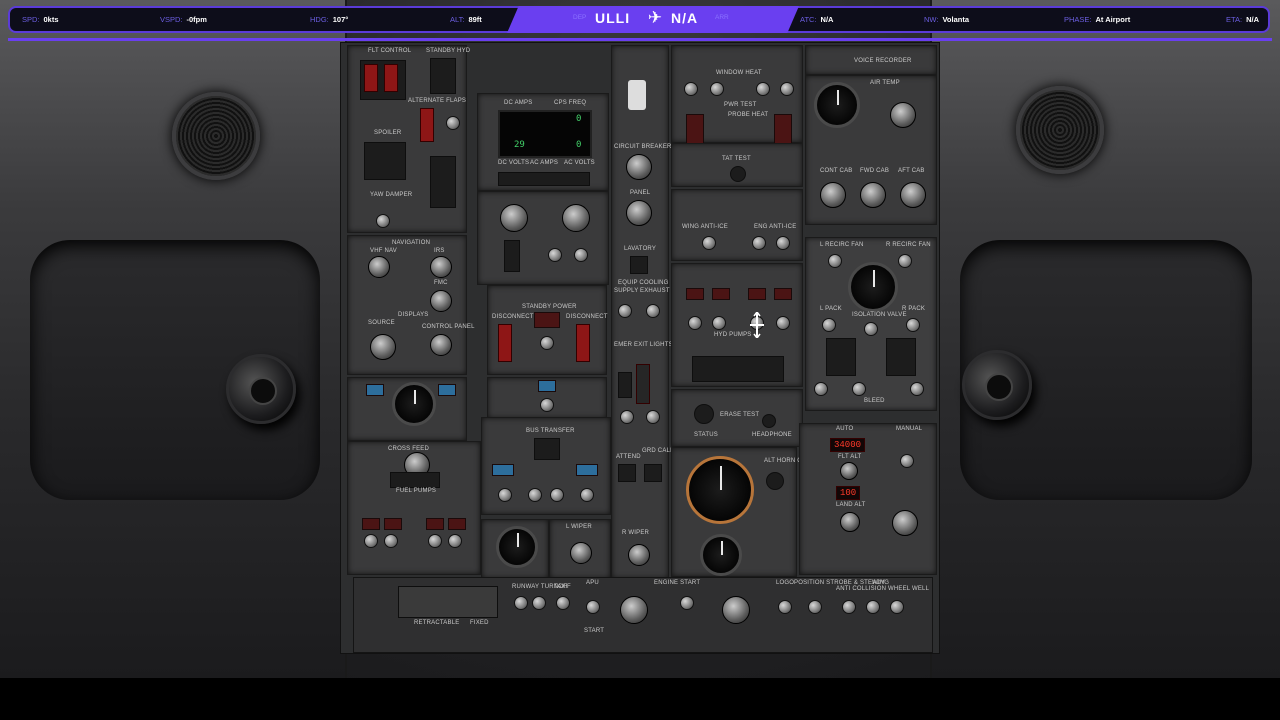  I want to click on cabin-pressure-diff-gauge, so click(721, 555).